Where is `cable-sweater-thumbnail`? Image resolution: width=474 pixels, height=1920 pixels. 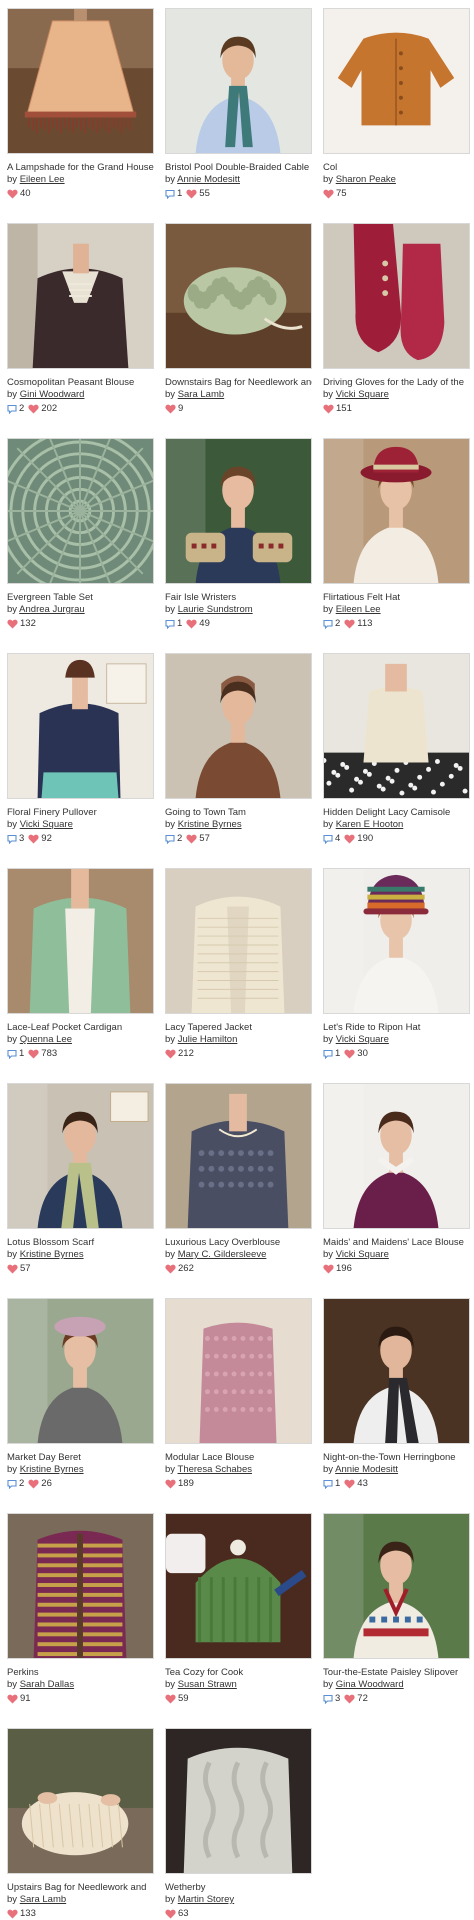 cable-sweater-thumbnail is located at coordinates (238, 1801).